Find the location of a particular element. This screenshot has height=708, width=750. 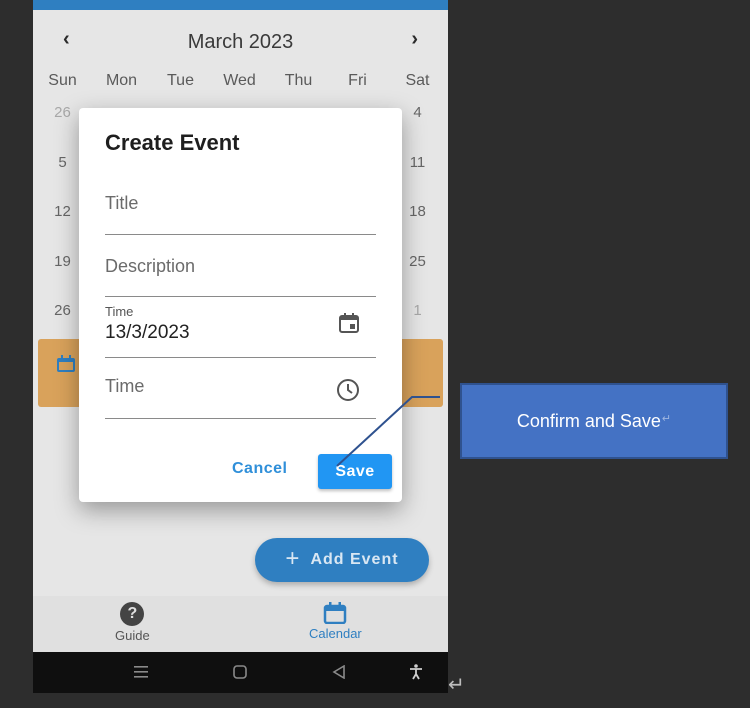

time-placeholder: Time is located at coordinates (125, 386).